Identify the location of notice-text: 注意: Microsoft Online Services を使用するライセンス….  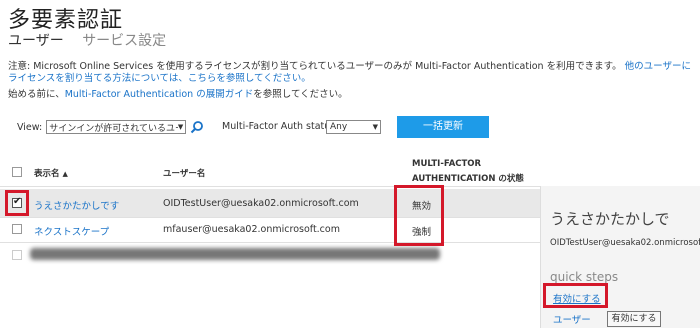
(315, 66).